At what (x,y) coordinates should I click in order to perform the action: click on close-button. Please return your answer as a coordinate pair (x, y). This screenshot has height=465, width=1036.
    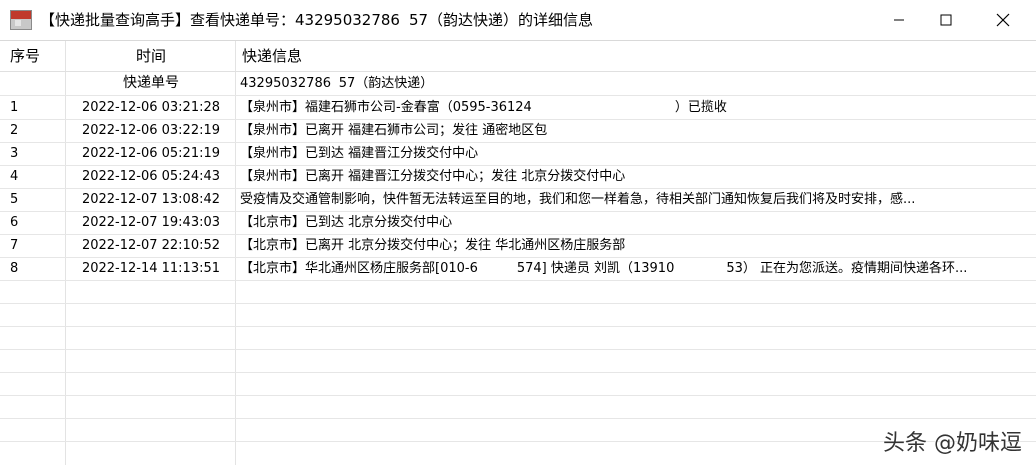
    Looking at the image, I should click on (1003, 20).